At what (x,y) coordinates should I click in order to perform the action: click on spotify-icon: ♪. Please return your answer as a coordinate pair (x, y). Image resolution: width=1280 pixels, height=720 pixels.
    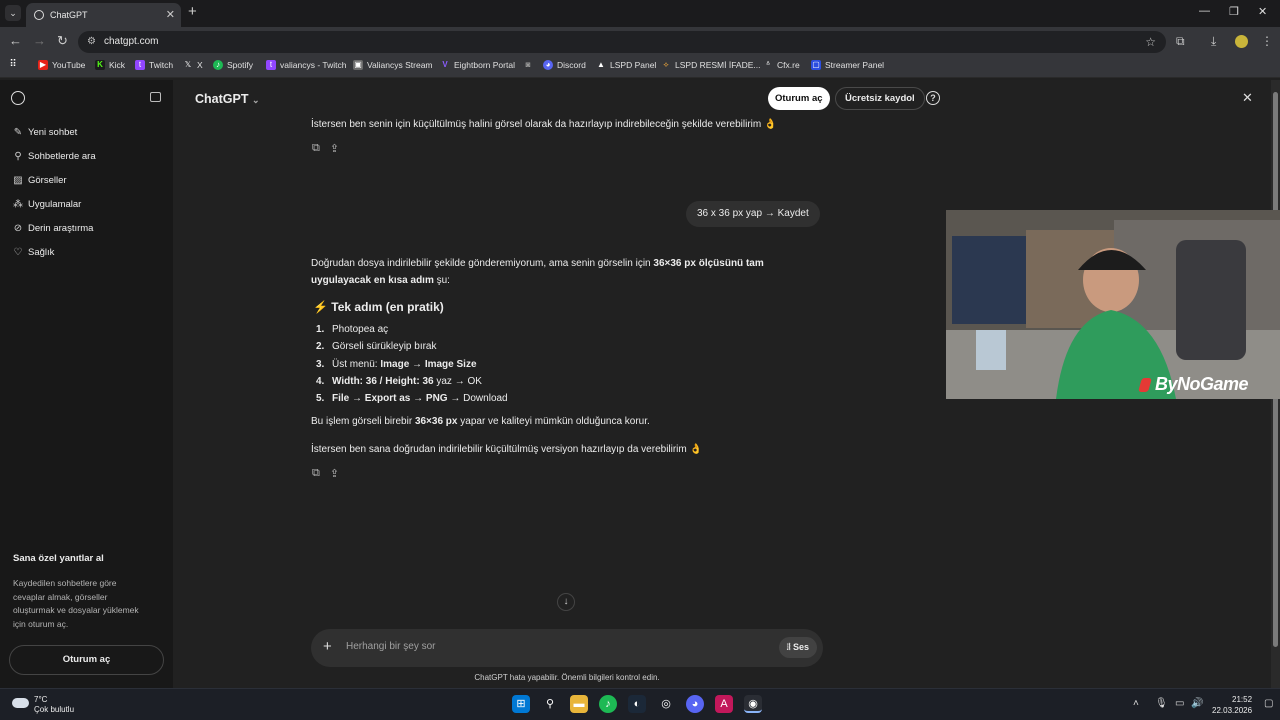
    Looking at the image, I should click on (608, 704).